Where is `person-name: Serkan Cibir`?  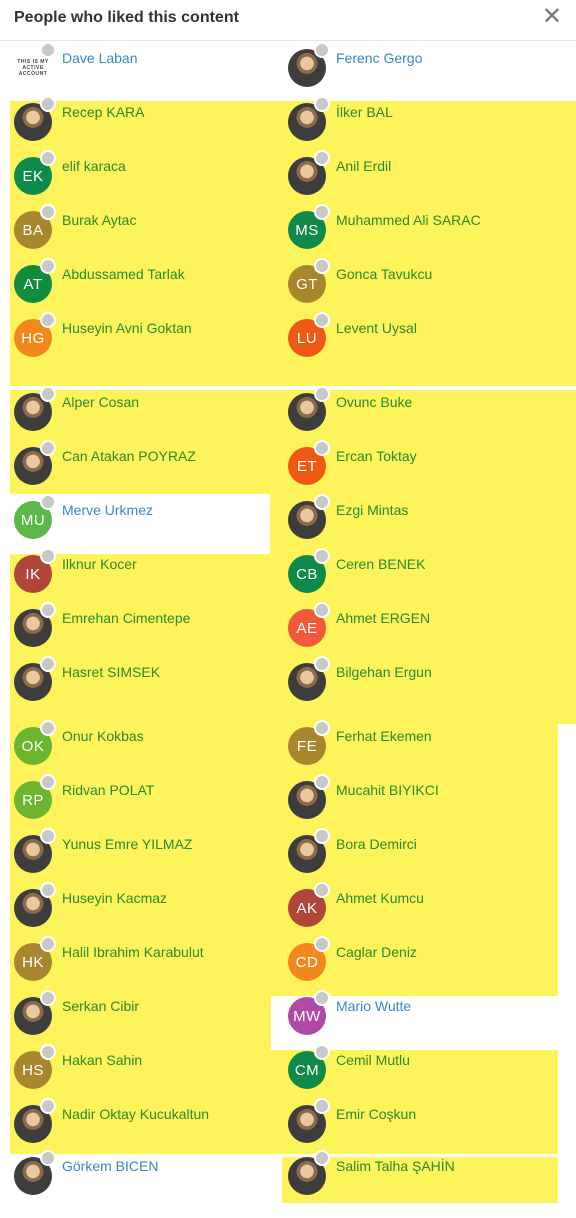
person-name: Serkan Cibir is located at coordinates (100, 1006).